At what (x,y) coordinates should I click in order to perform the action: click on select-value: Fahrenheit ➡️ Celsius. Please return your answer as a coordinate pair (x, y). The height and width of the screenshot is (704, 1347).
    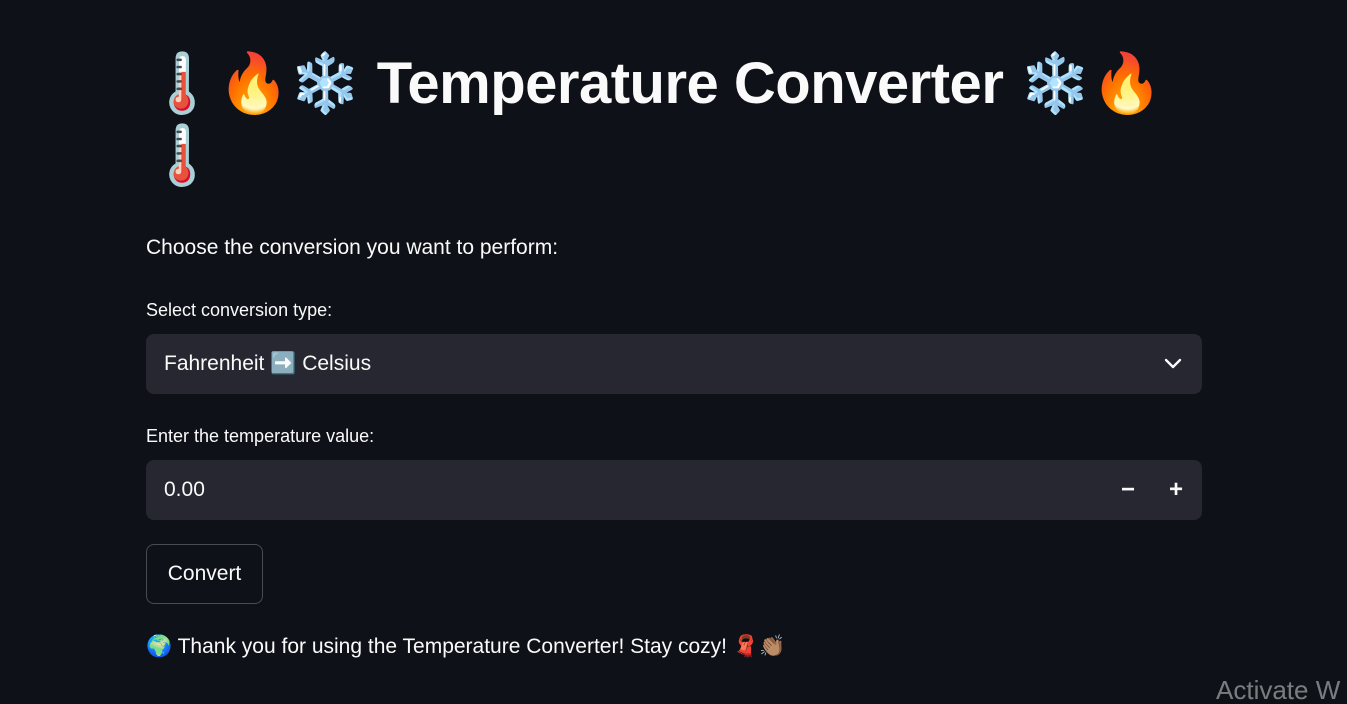
    Looking at the image, I should click on (268, 363).